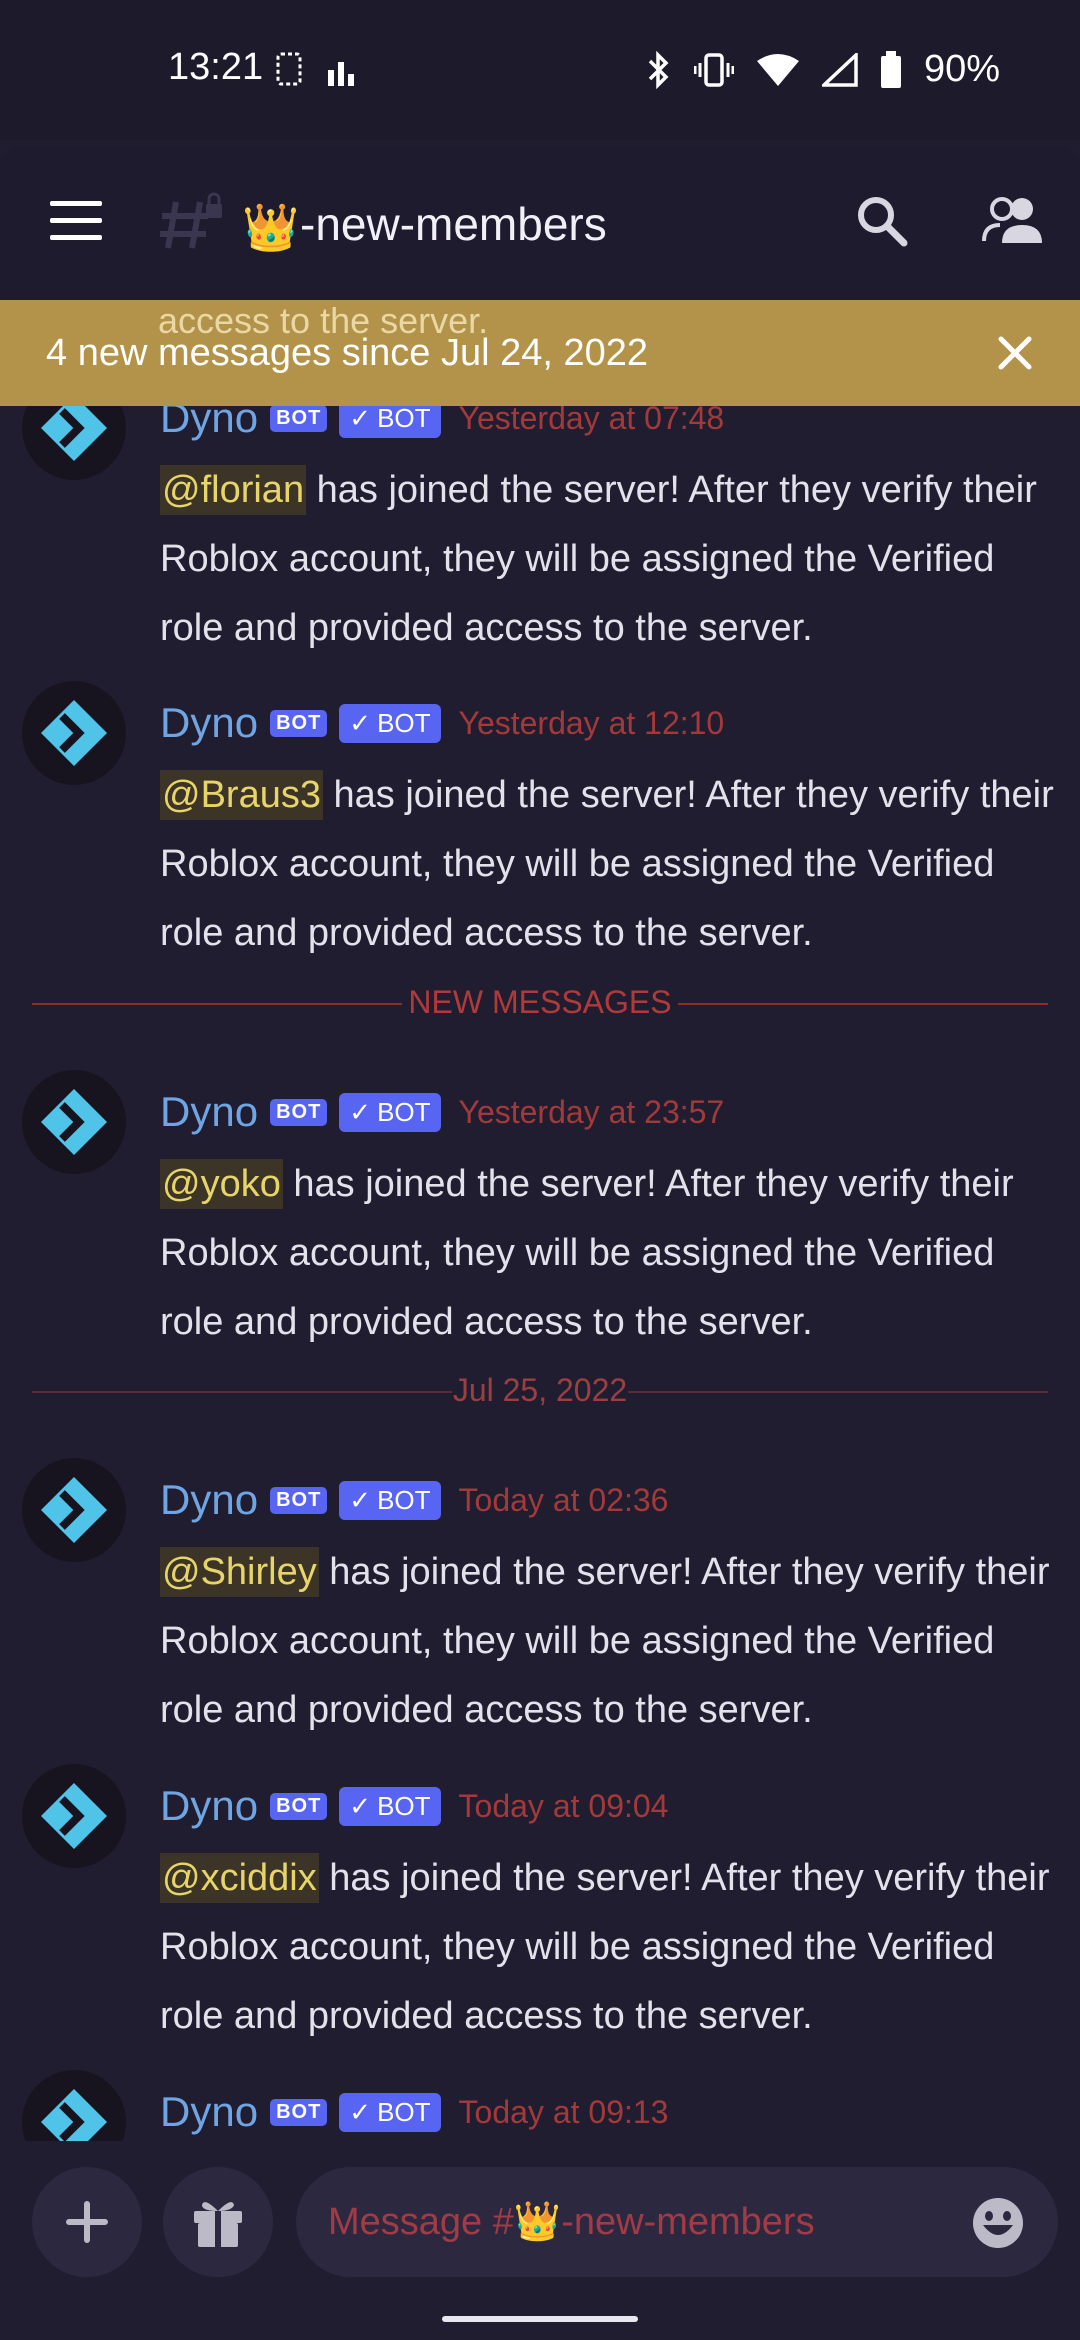  What do you see at coordinates (1015, 353) in the screenshot?
I see `close-icon` at bounding box center [1015, 353].